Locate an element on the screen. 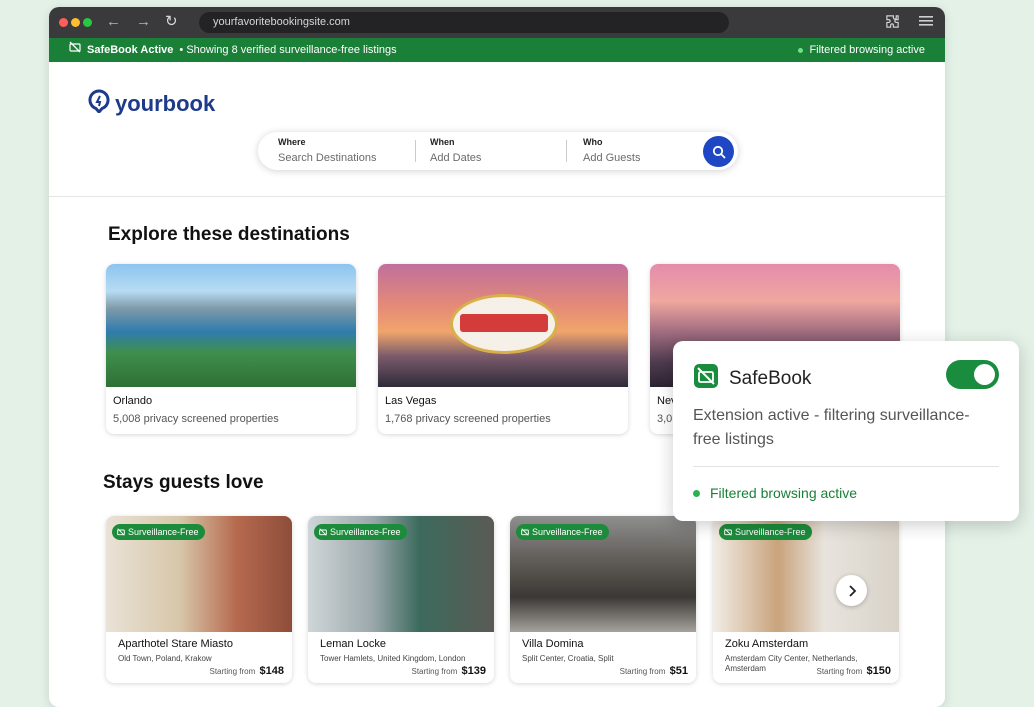  popup-divider is located at coordinates (846, 466).